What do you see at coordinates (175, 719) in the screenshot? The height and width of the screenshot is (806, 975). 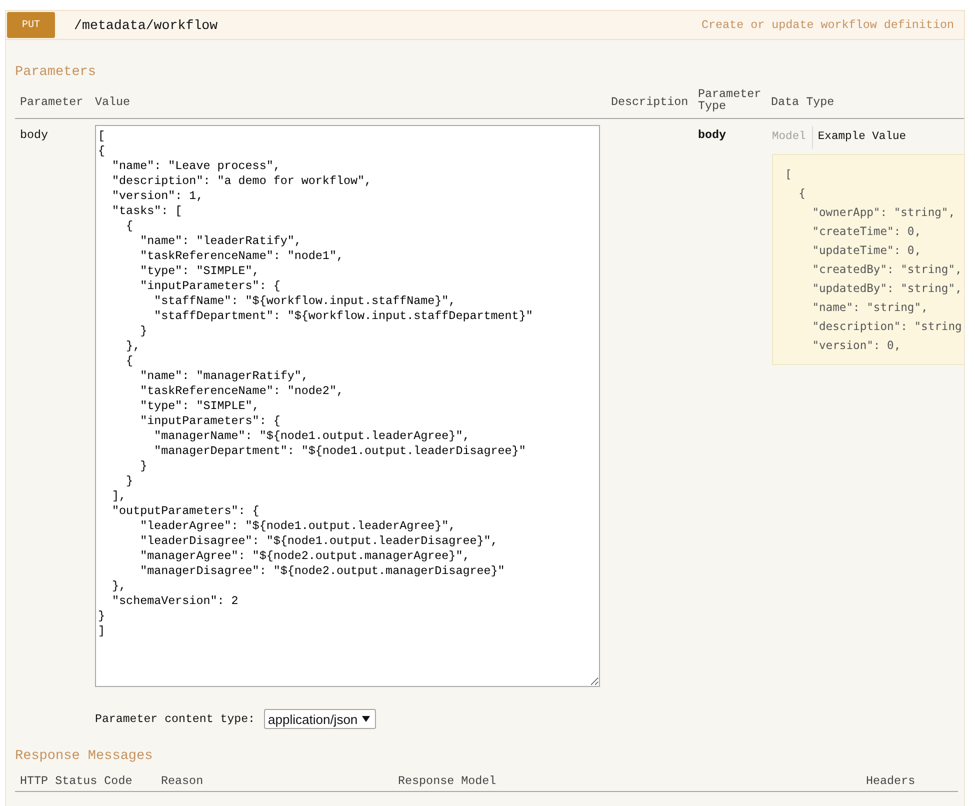 I see `content-type-label: Parameter content type:` at bounding box center [175, 719].